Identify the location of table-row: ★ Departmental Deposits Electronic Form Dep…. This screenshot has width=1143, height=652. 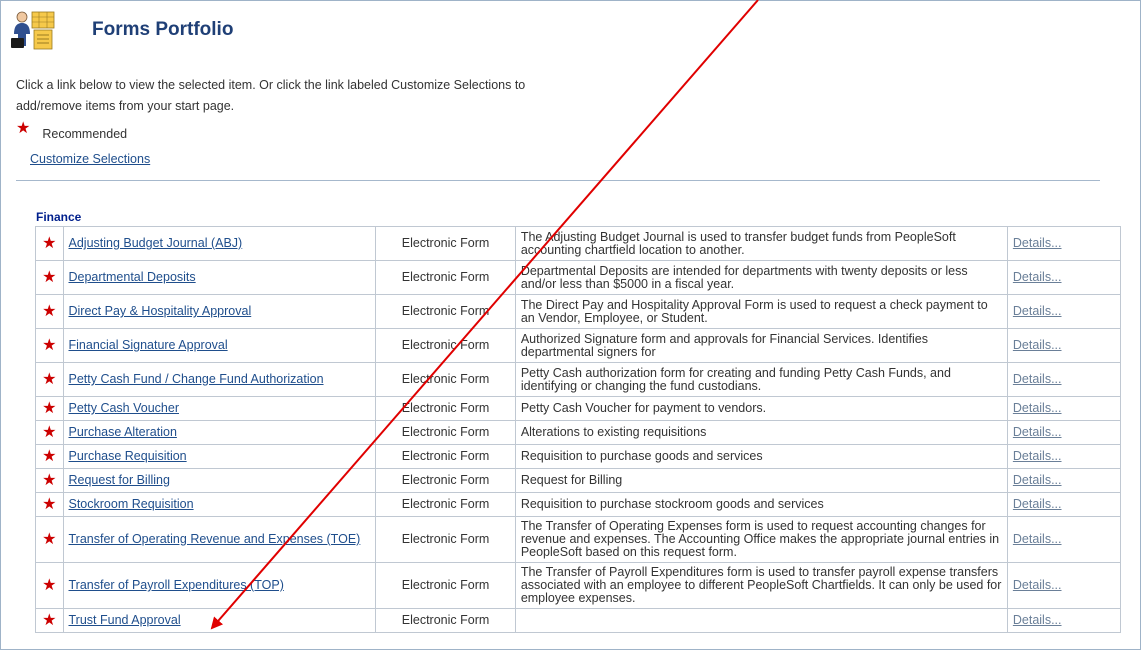
(578, 277).